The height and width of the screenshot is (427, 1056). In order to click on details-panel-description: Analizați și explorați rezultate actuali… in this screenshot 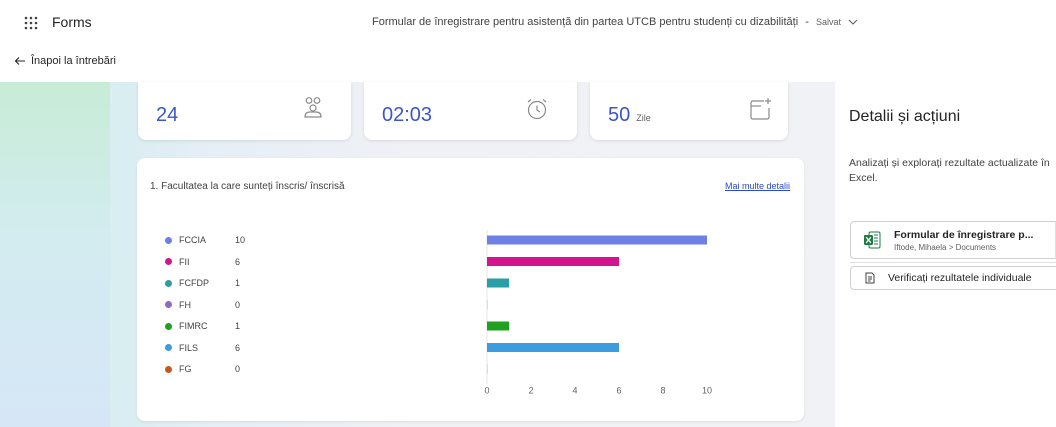, I will do `click(949, 170)`.